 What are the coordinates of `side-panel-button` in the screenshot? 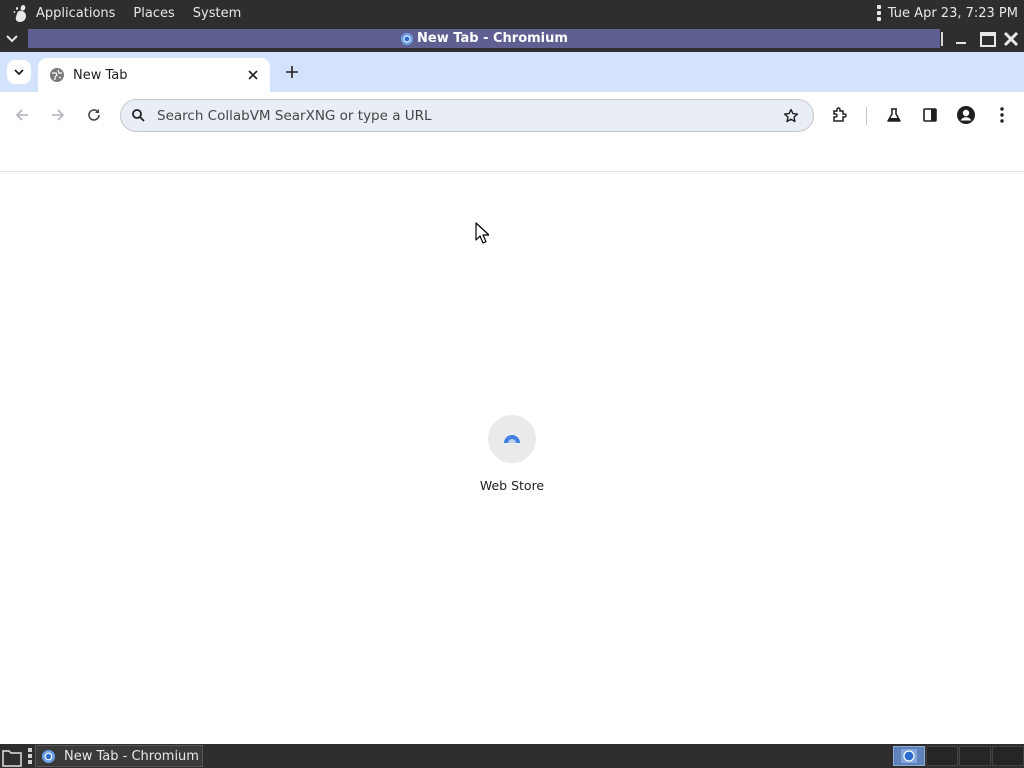 It's located at (930, 115).